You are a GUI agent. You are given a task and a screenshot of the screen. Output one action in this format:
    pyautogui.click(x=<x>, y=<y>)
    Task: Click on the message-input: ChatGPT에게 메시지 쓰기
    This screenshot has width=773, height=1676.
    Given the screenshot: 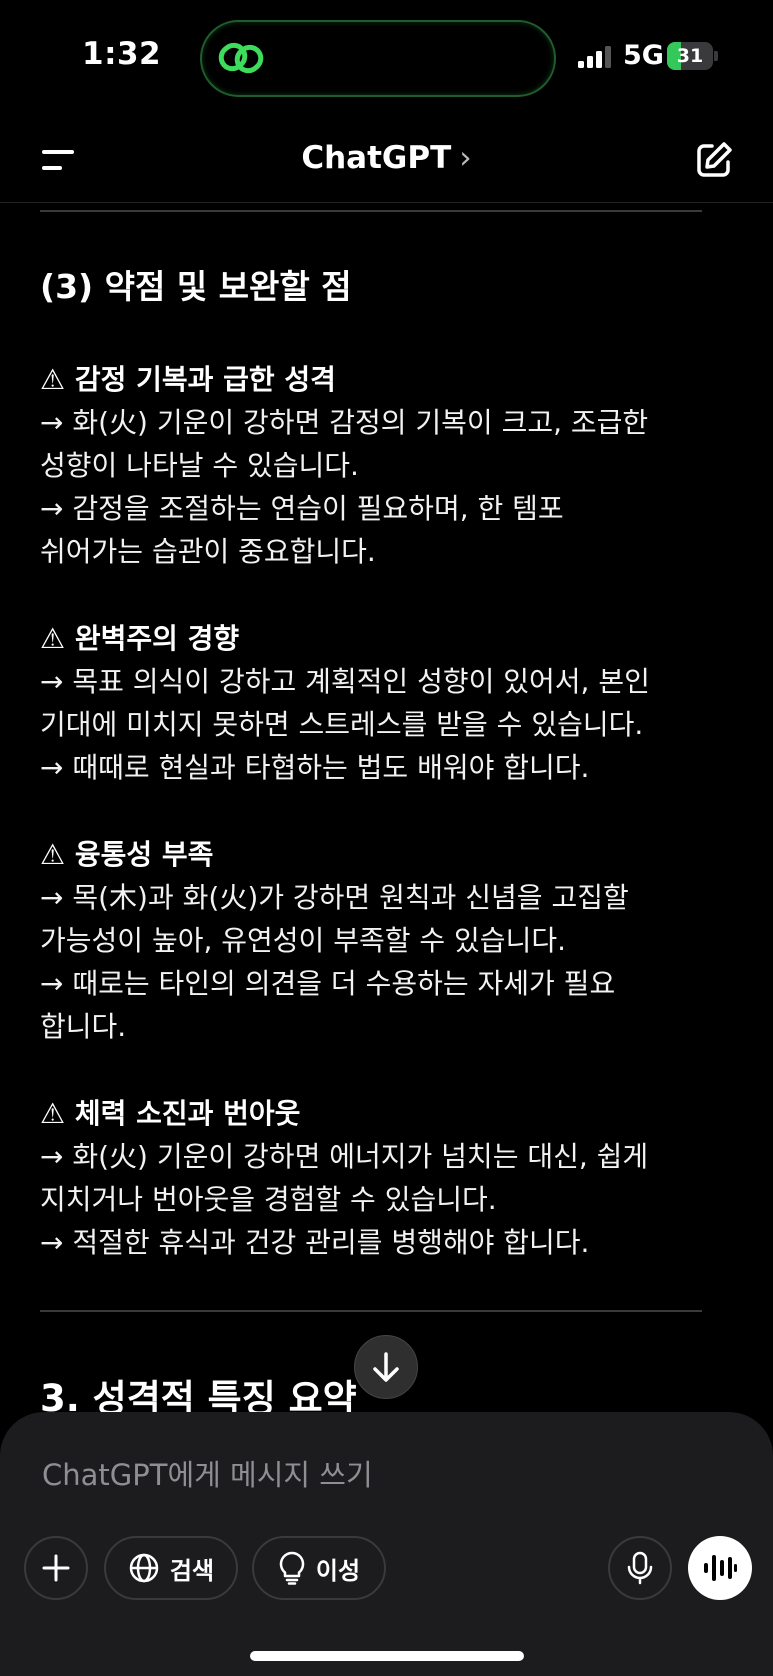 What is the action you would take?
    pyautogui.click(x=207, y=1473)
    